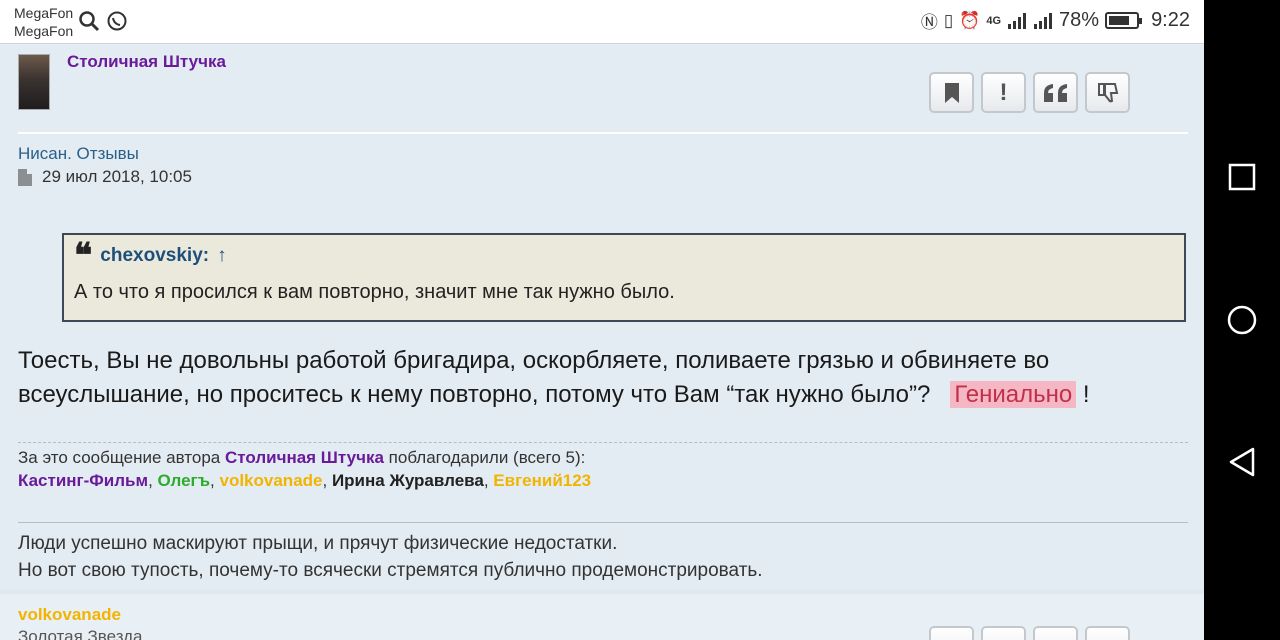 This screenshot has width=1280, height=640. I want to click on report-button: !, so click(1003, 92).